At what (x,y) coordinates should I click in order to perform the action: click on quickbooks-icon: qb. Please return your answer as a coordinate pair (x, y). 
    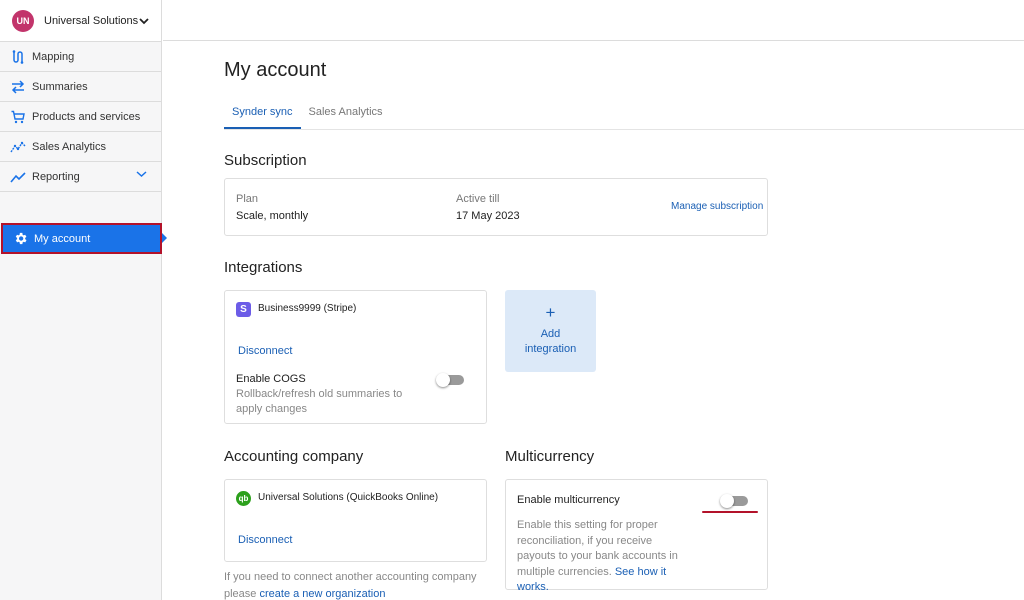
    Looking at the image, I should click on (243, 498).